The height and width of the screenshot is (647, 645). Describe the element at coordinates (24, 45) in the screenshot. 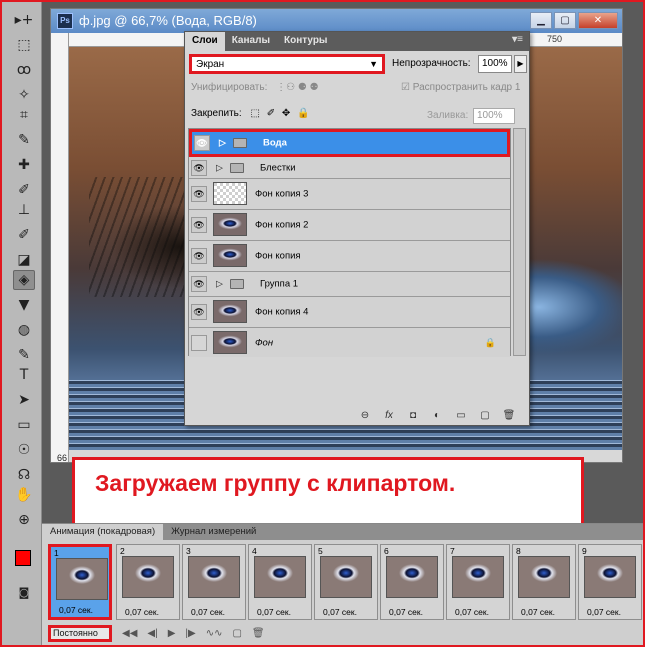

I see `marquee-tool-icon: ⬚` at that location.